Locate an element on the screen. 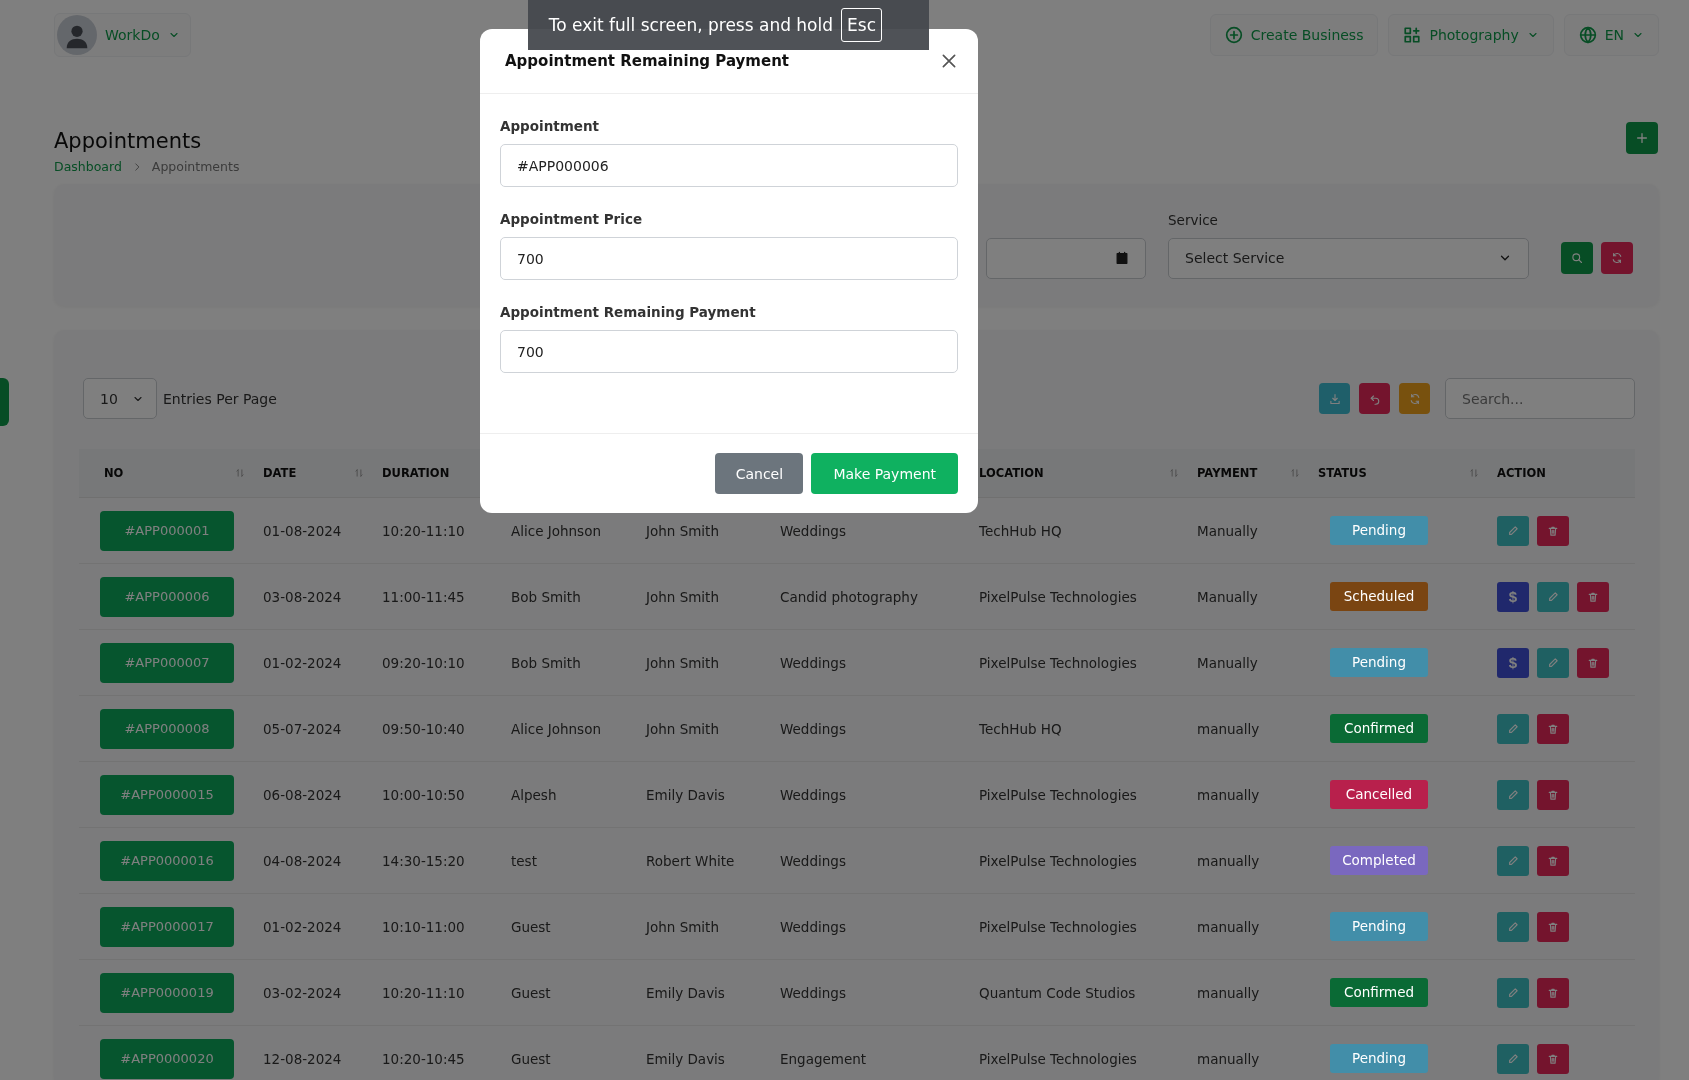 Image resolution: width=1689 pixels, height=1080 pixels. table-cell: Alice Johnson is located at coordinates (556, 530).